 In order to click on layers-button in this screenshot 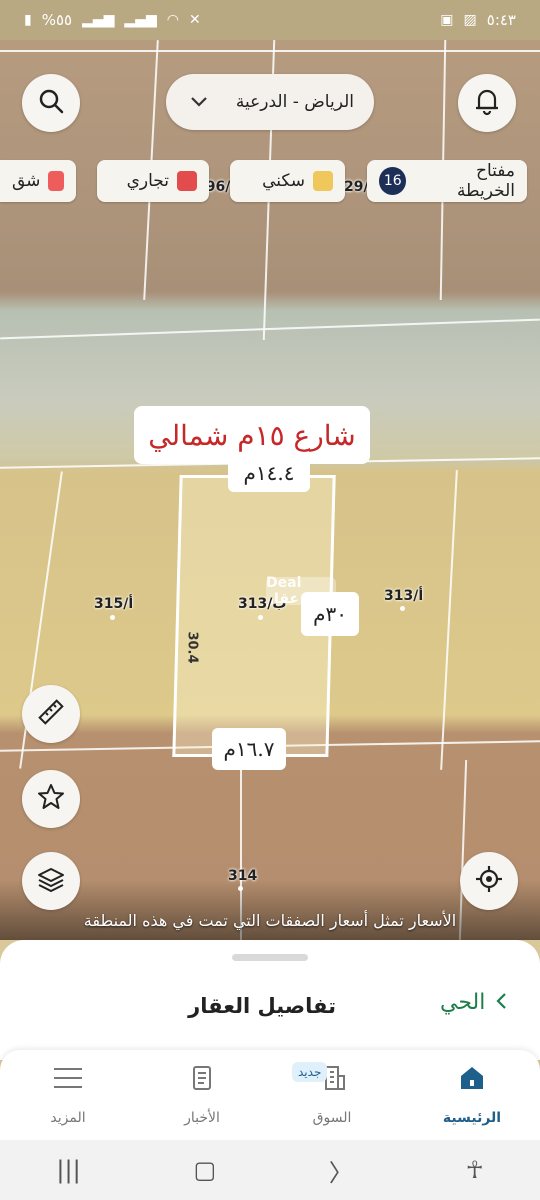, I will do `click(51, 881)`.